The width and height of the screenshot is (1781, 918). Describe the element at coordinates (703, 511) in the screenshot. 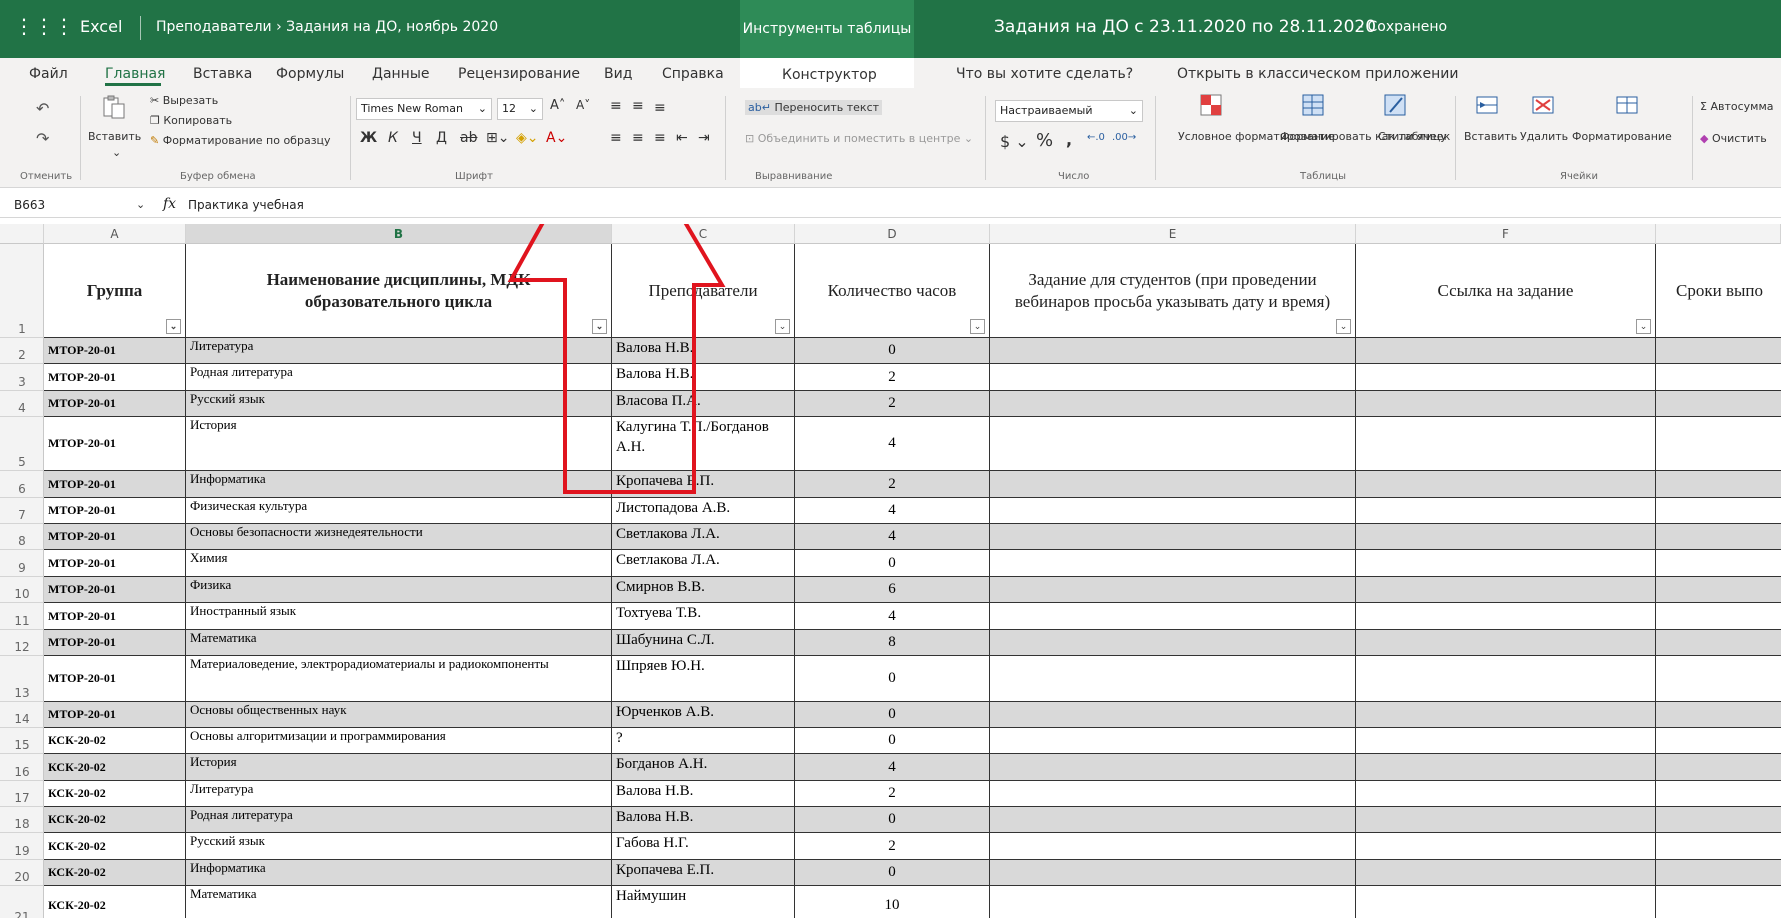

I see `cell-teacher: Листопадова А.В.` at that location.